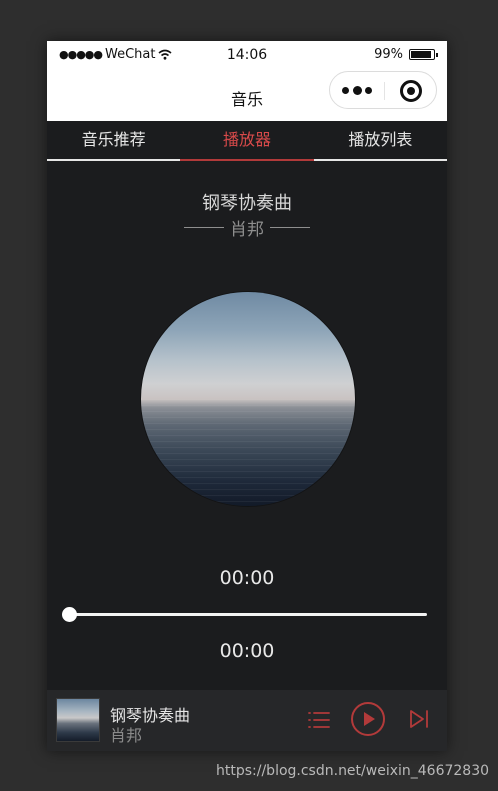  Describe the element at coordinates (247, 95) in the screenshot. I see `nav-bar: 音乐` at that location.